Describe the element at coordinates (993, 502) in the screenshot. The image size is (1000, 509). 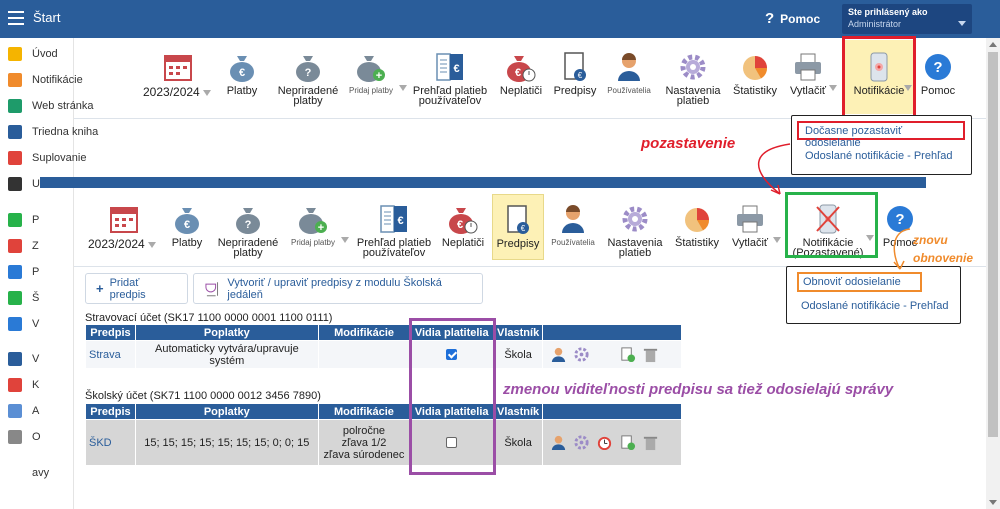
I see `scroll-down-icon` at that location.